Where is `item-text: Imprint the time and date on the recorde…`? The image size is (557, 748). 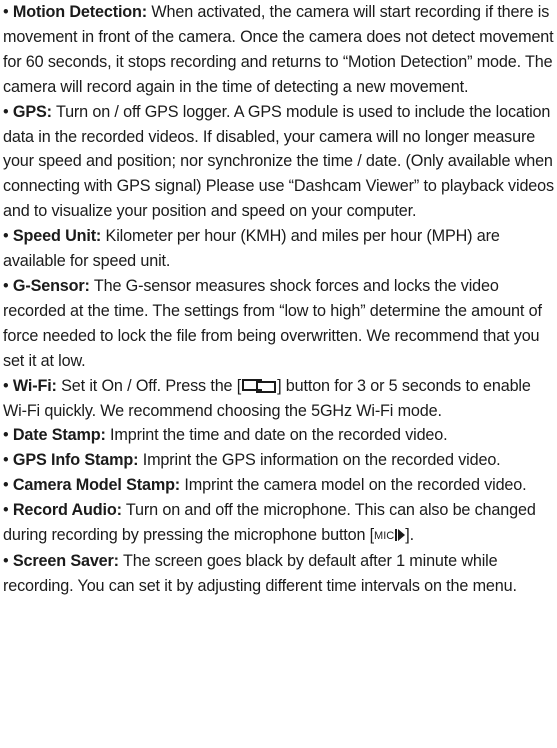
item-text: Imprint the time and date on the recorde… is located at coordinates (279, 435).